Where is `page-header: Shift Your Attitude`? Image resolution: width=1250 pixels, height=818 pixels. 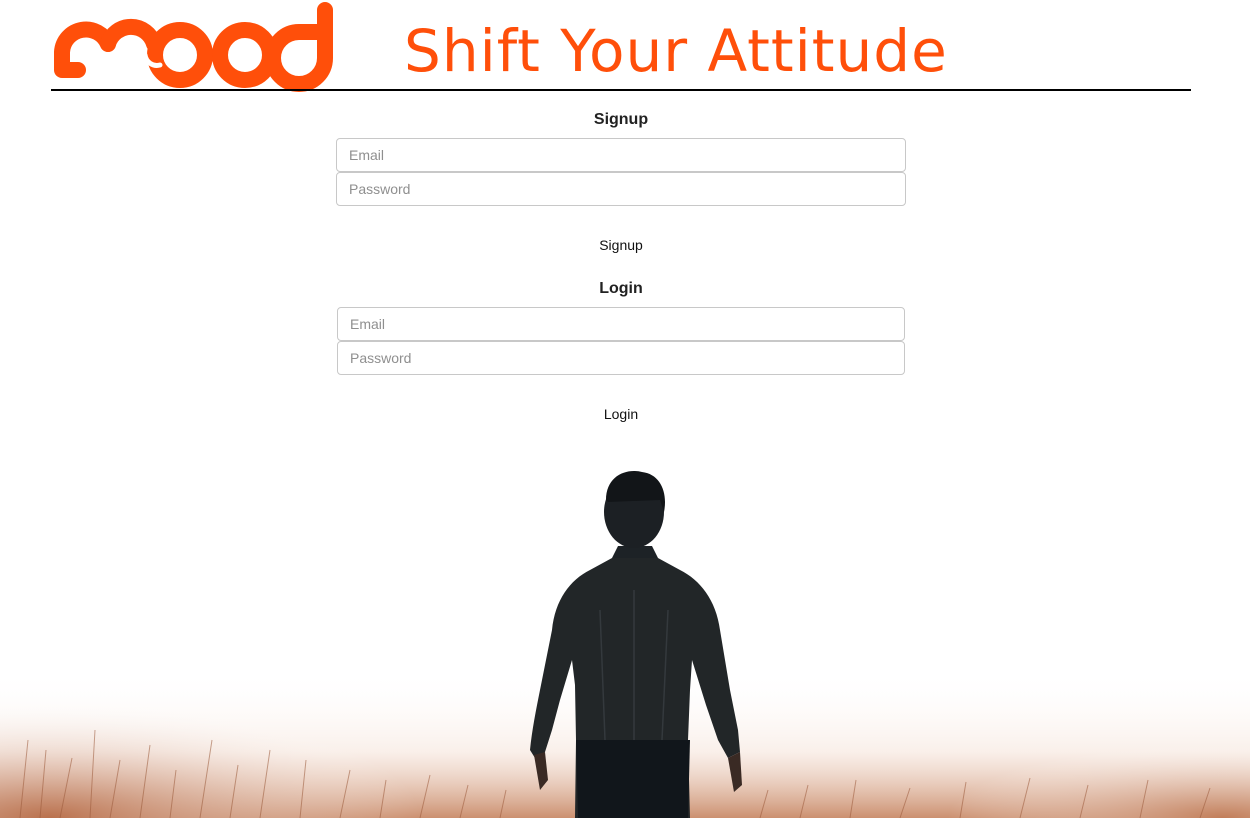 page-header: Shift Your Attitude is located at coordinates (625, 47).